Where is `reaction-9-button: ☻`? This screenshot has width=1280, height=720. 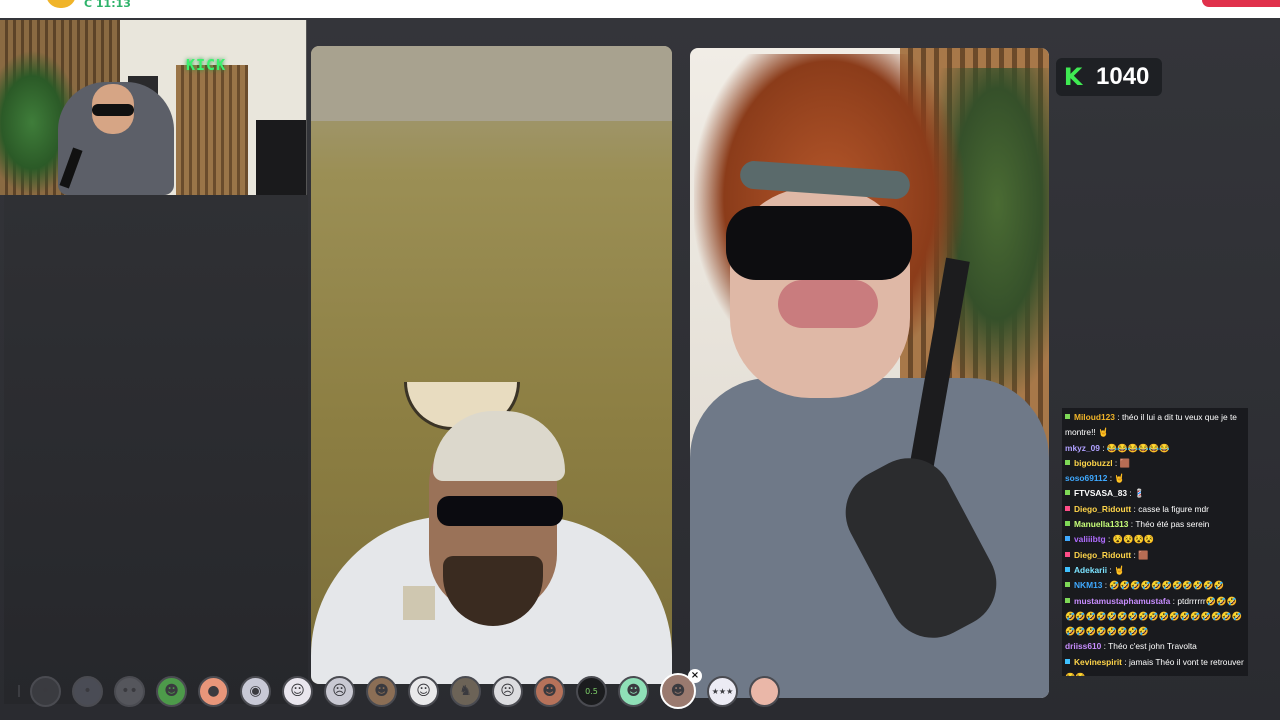 reaction-9-button: ☻ is located at coordinates (381, 691).